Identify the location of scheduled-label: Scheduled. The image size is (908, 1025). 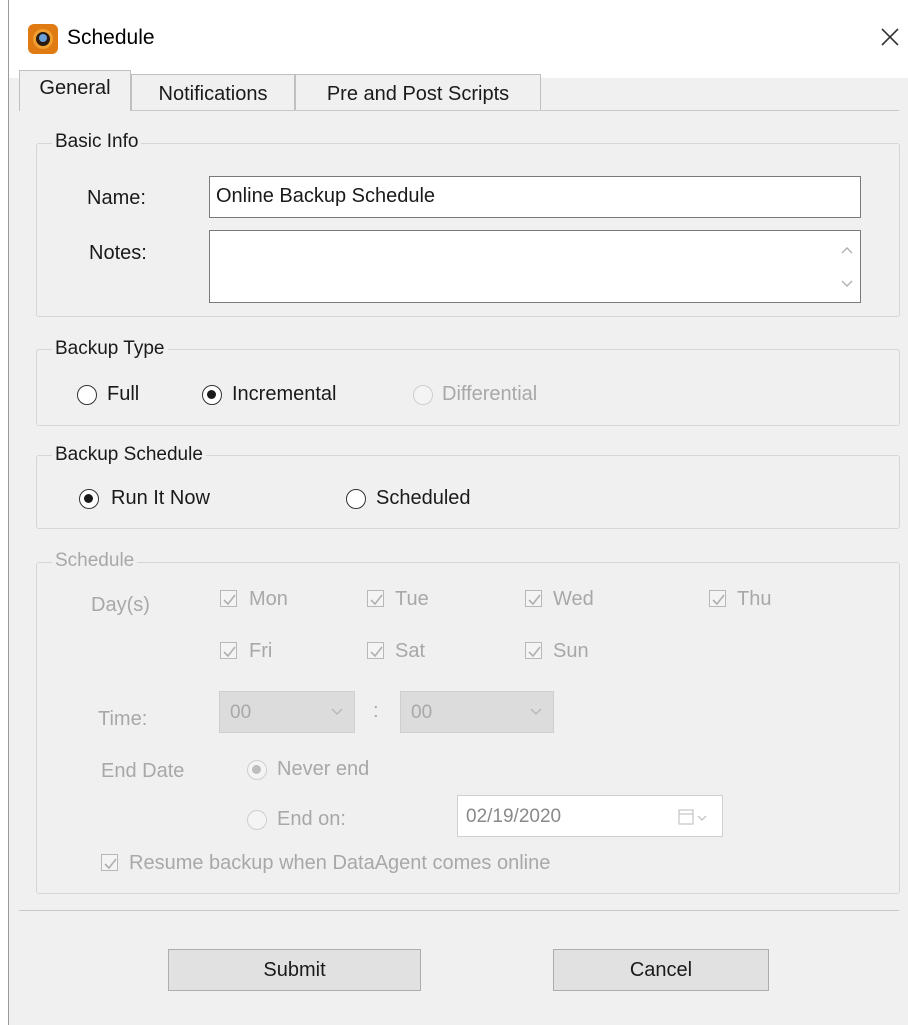
(423, 498).